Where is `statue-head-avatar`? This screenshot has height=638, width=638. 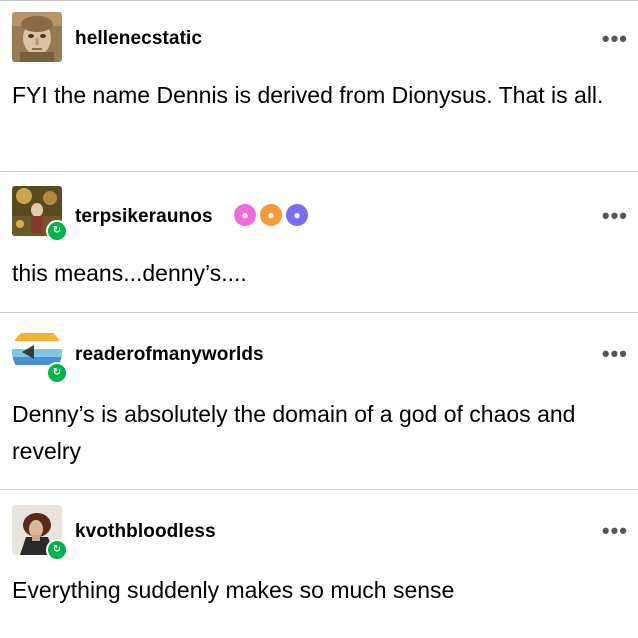
statue-head-avatar is located at coordinates (37, 37).